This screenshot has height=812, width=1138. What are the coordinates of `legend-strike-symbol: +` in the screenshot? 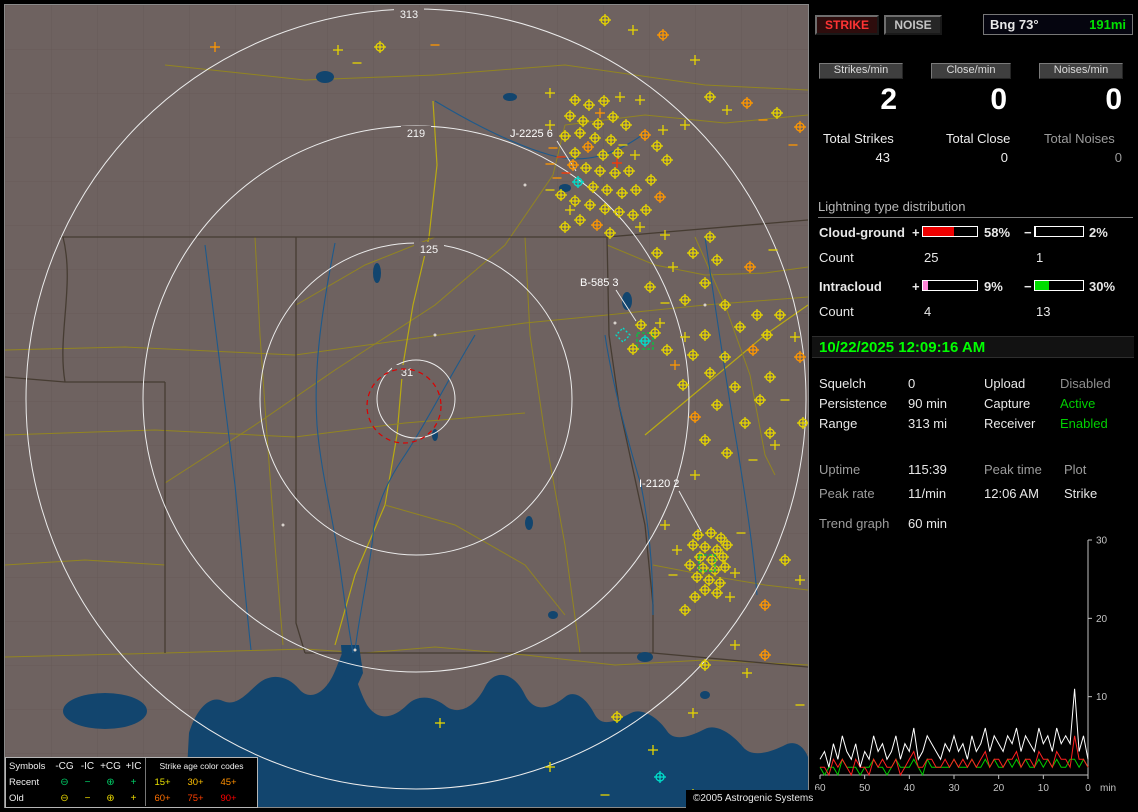 It's located at (133, 782).